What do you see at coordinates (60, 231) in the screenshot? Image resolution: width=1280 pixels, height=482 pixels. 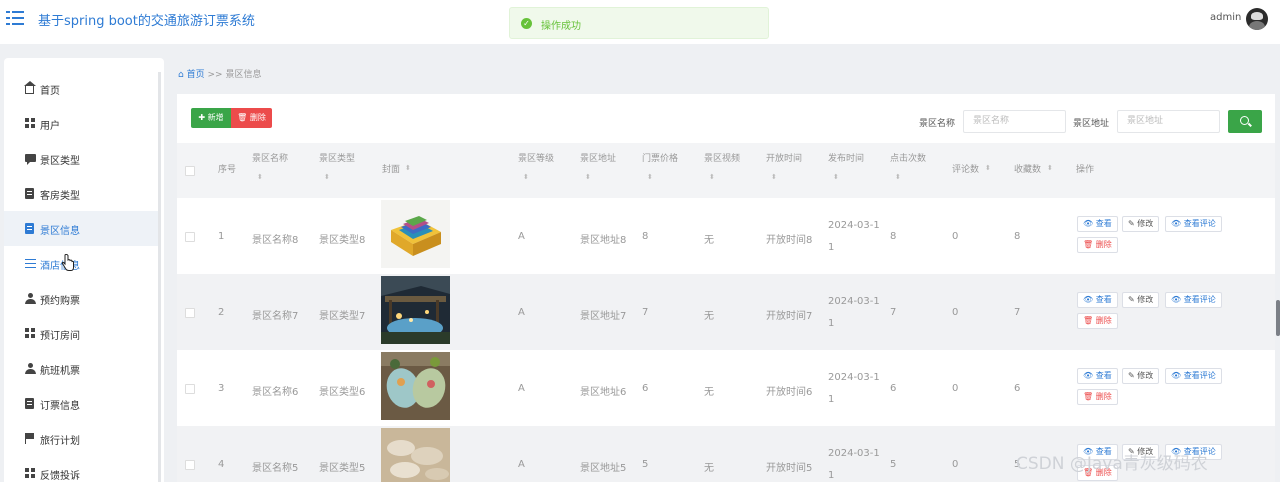 I see `sidebar-item-label: 景区信息` at bounding box center [60, 231].